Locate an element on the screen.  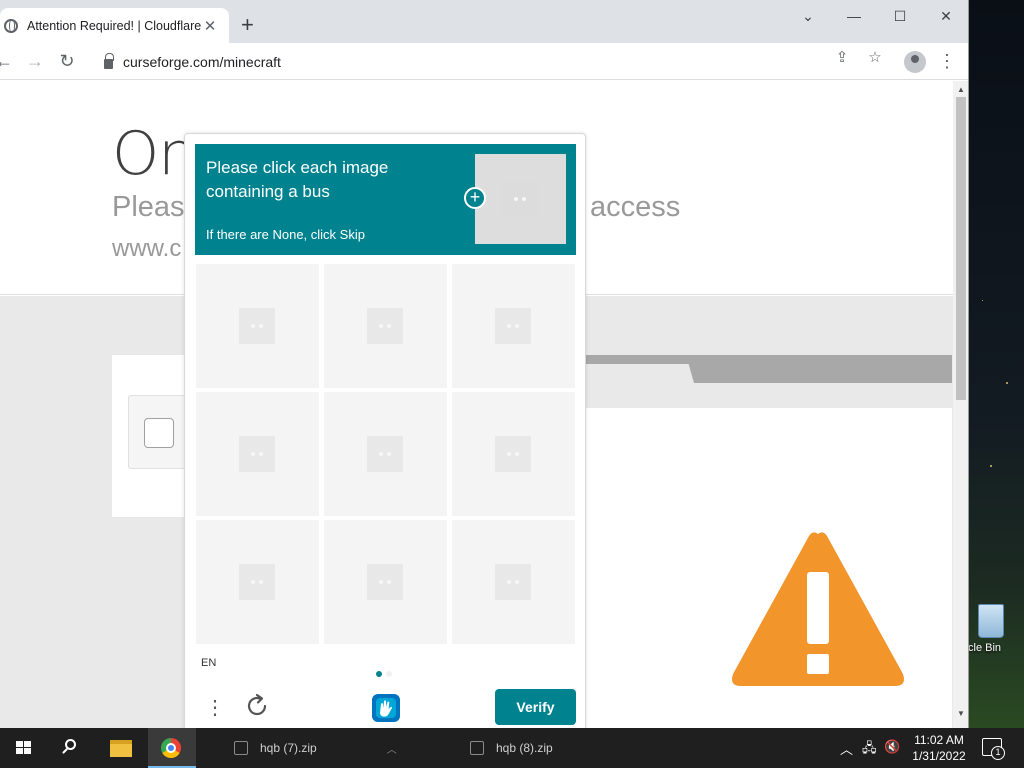
language-selector: EN is located at coordinates (208, 663).